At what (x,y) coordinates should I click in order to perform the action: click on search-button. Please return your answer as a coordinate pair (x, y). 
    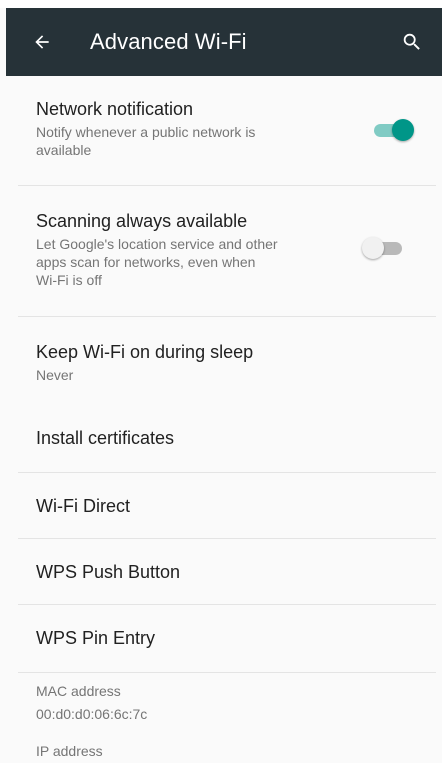
    Looking at the image, I should click on (412, 42).